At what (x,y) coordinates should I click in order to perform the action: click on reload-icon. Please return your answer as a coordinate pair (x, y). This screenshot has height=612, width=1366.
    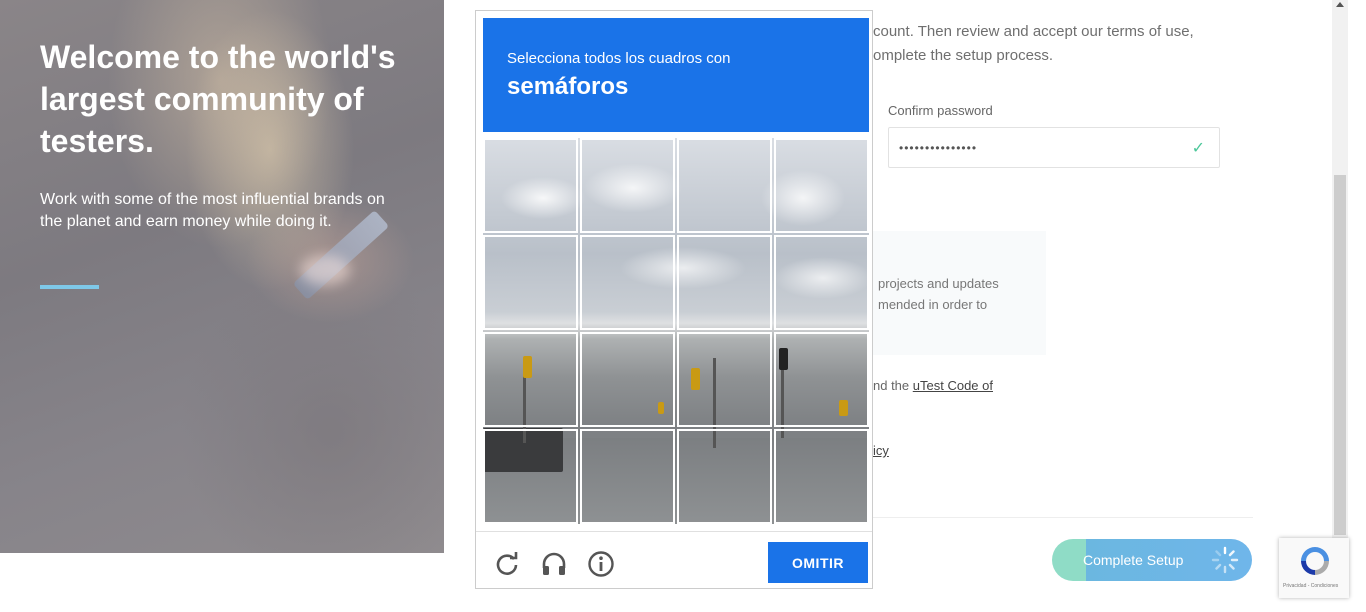
    Looking at the image, I should click on (507, 564).